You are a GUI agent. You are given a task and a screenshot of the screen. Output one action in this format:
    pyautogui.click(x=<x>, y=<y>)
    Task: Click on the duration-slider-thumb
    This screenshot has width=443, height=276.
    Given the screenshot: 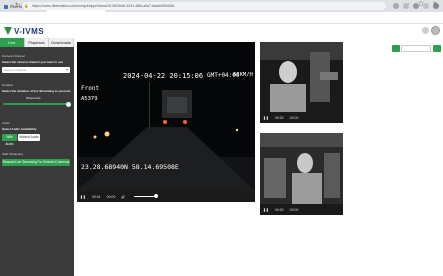 What is the action you would take?
    pyautogui.click(x=68, y=104)
    